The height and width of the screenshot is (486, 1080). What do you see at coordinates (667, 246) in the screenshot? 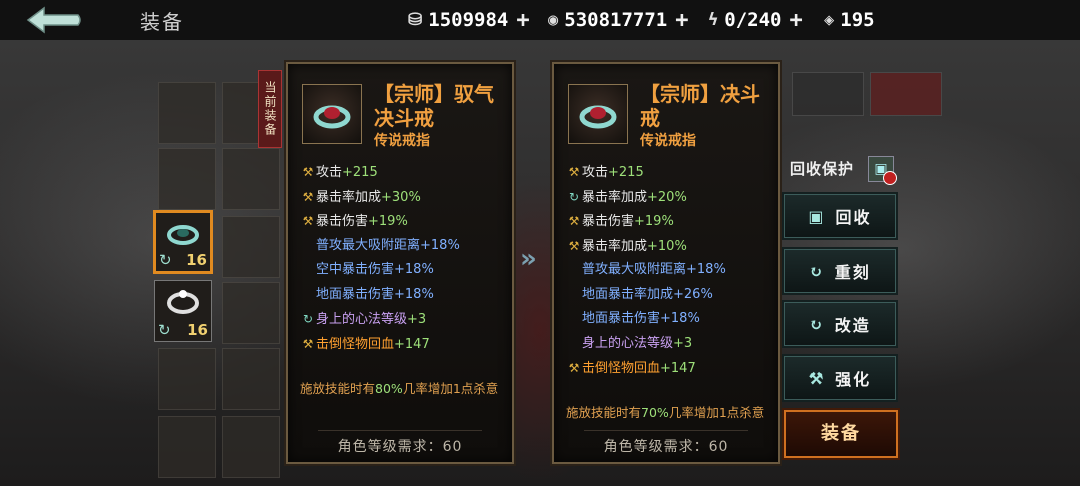
I see `stat-value: +10%` at bounding box center [667, 246].